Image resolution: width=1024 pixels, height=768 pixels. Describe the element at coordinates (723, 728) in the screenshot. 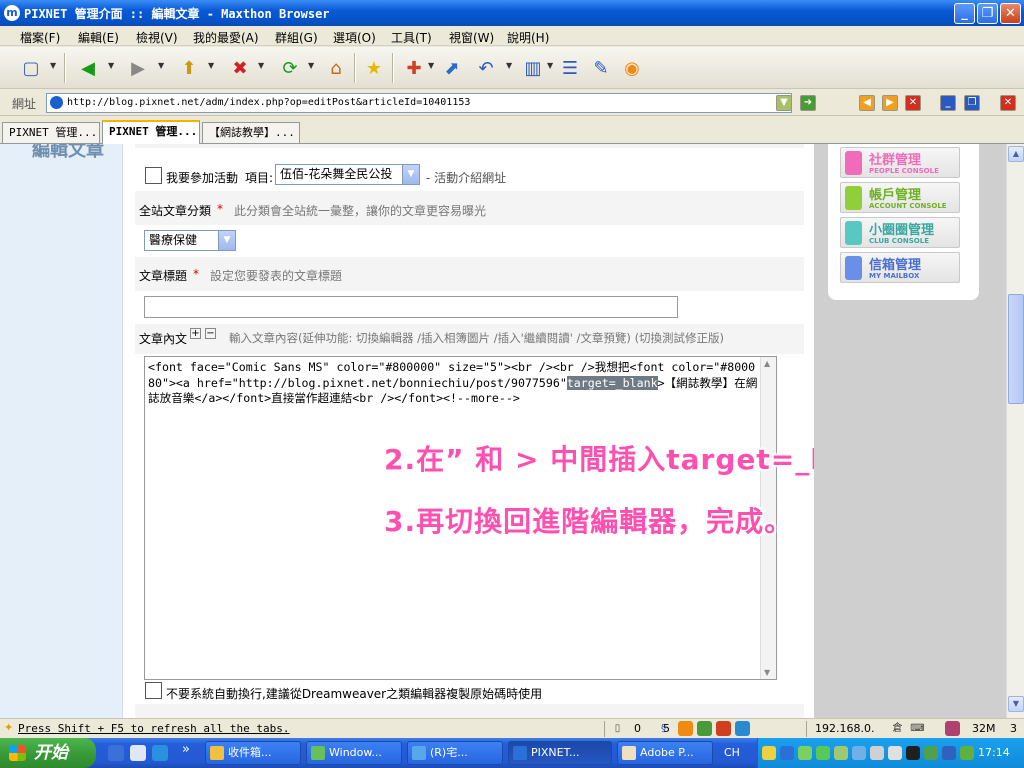

I see `popup-block-icon` at that location.